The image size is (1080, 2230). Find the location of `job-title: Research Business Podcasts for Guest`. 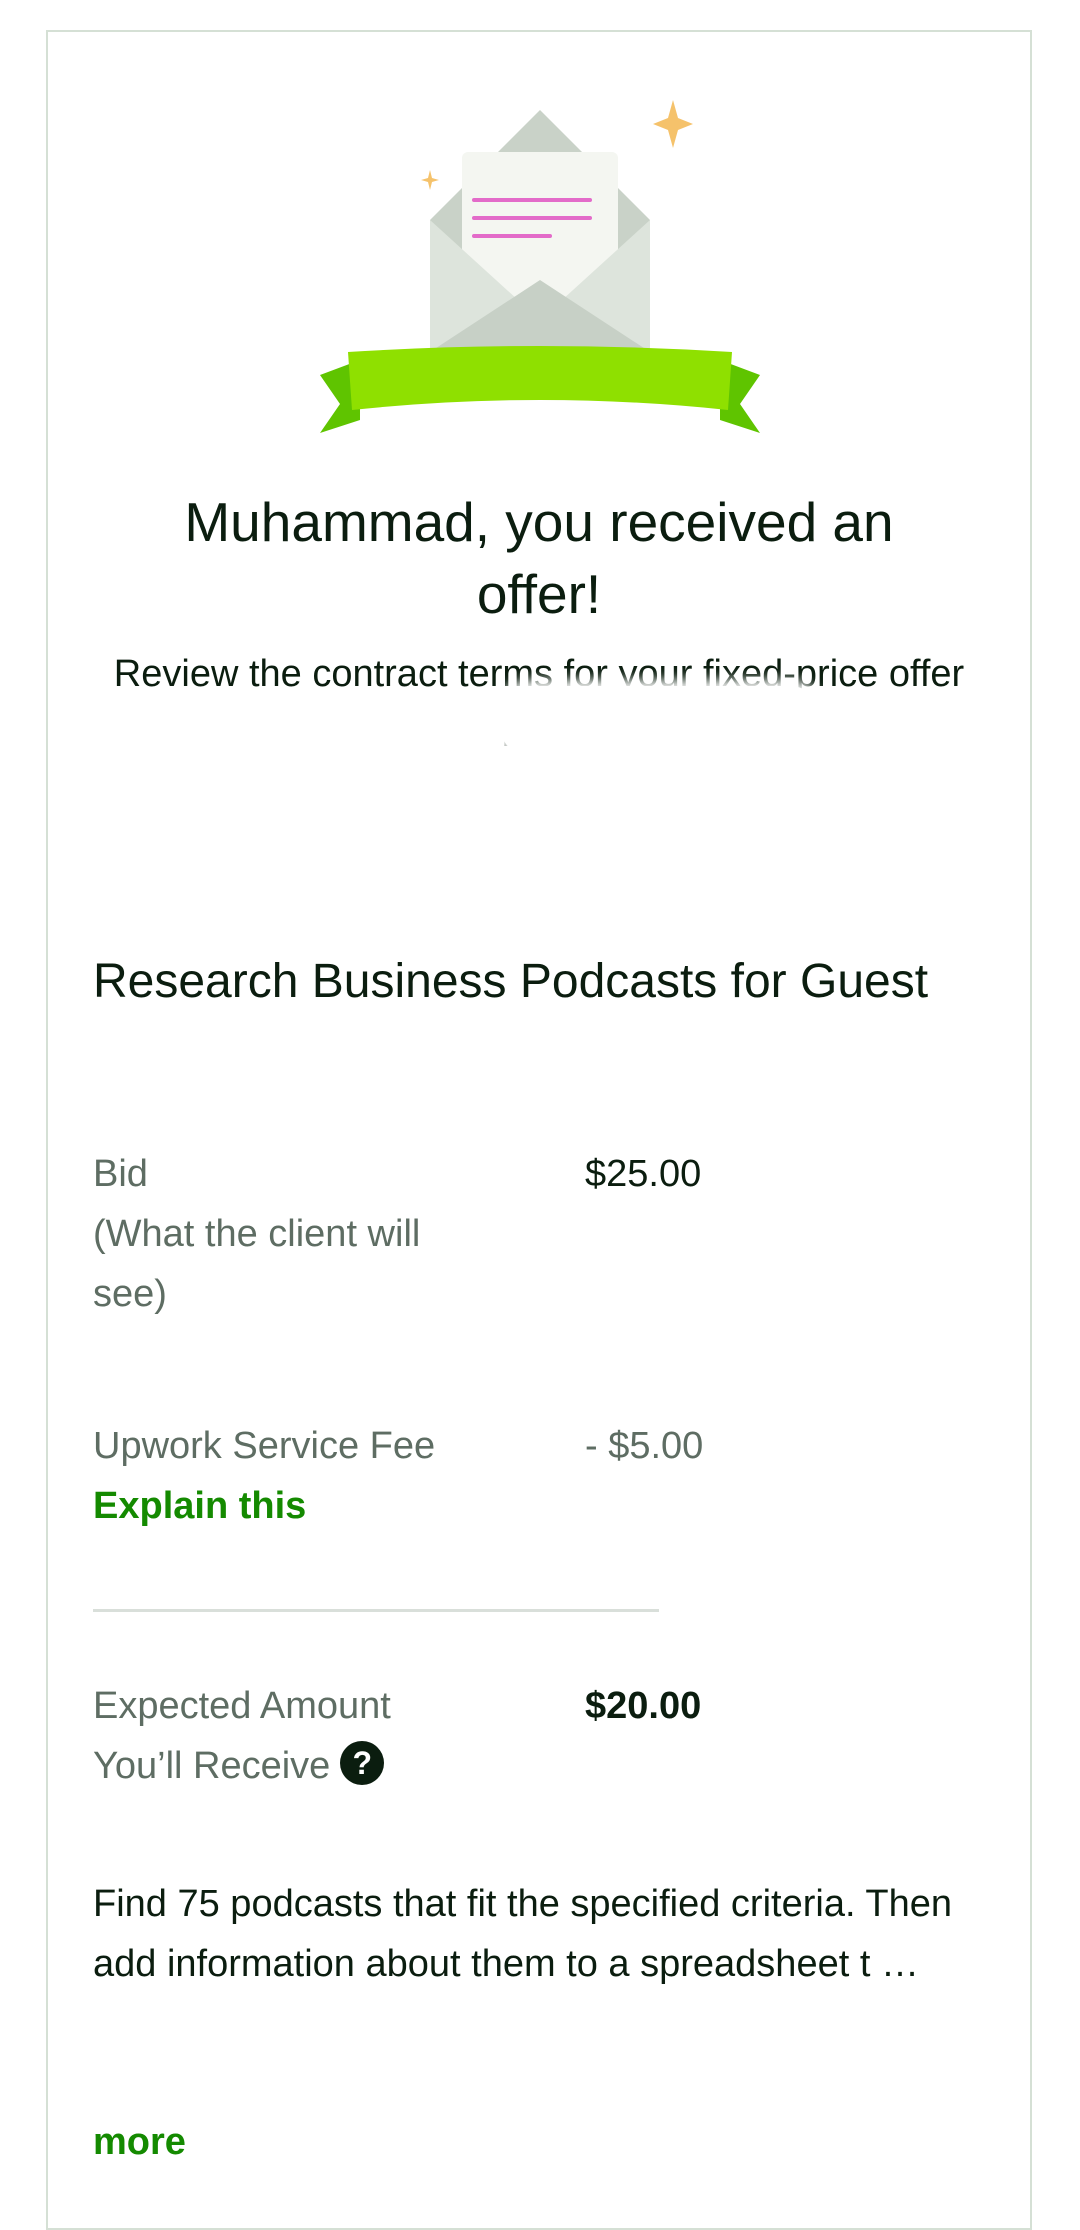

job-title: Research Business Podcasts for Guest is located at coordinates (511, 981).